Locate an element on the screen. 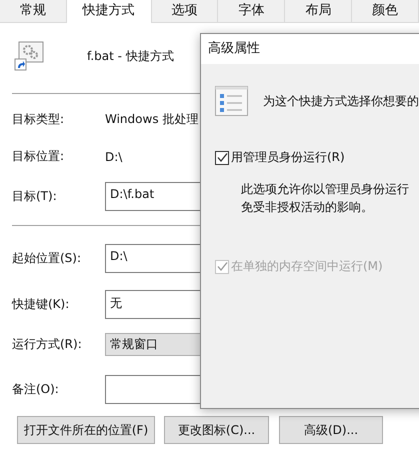 This screenshot has height=453, width=419. field-label: 起始位置(S): is located at coordinates (47, 258).